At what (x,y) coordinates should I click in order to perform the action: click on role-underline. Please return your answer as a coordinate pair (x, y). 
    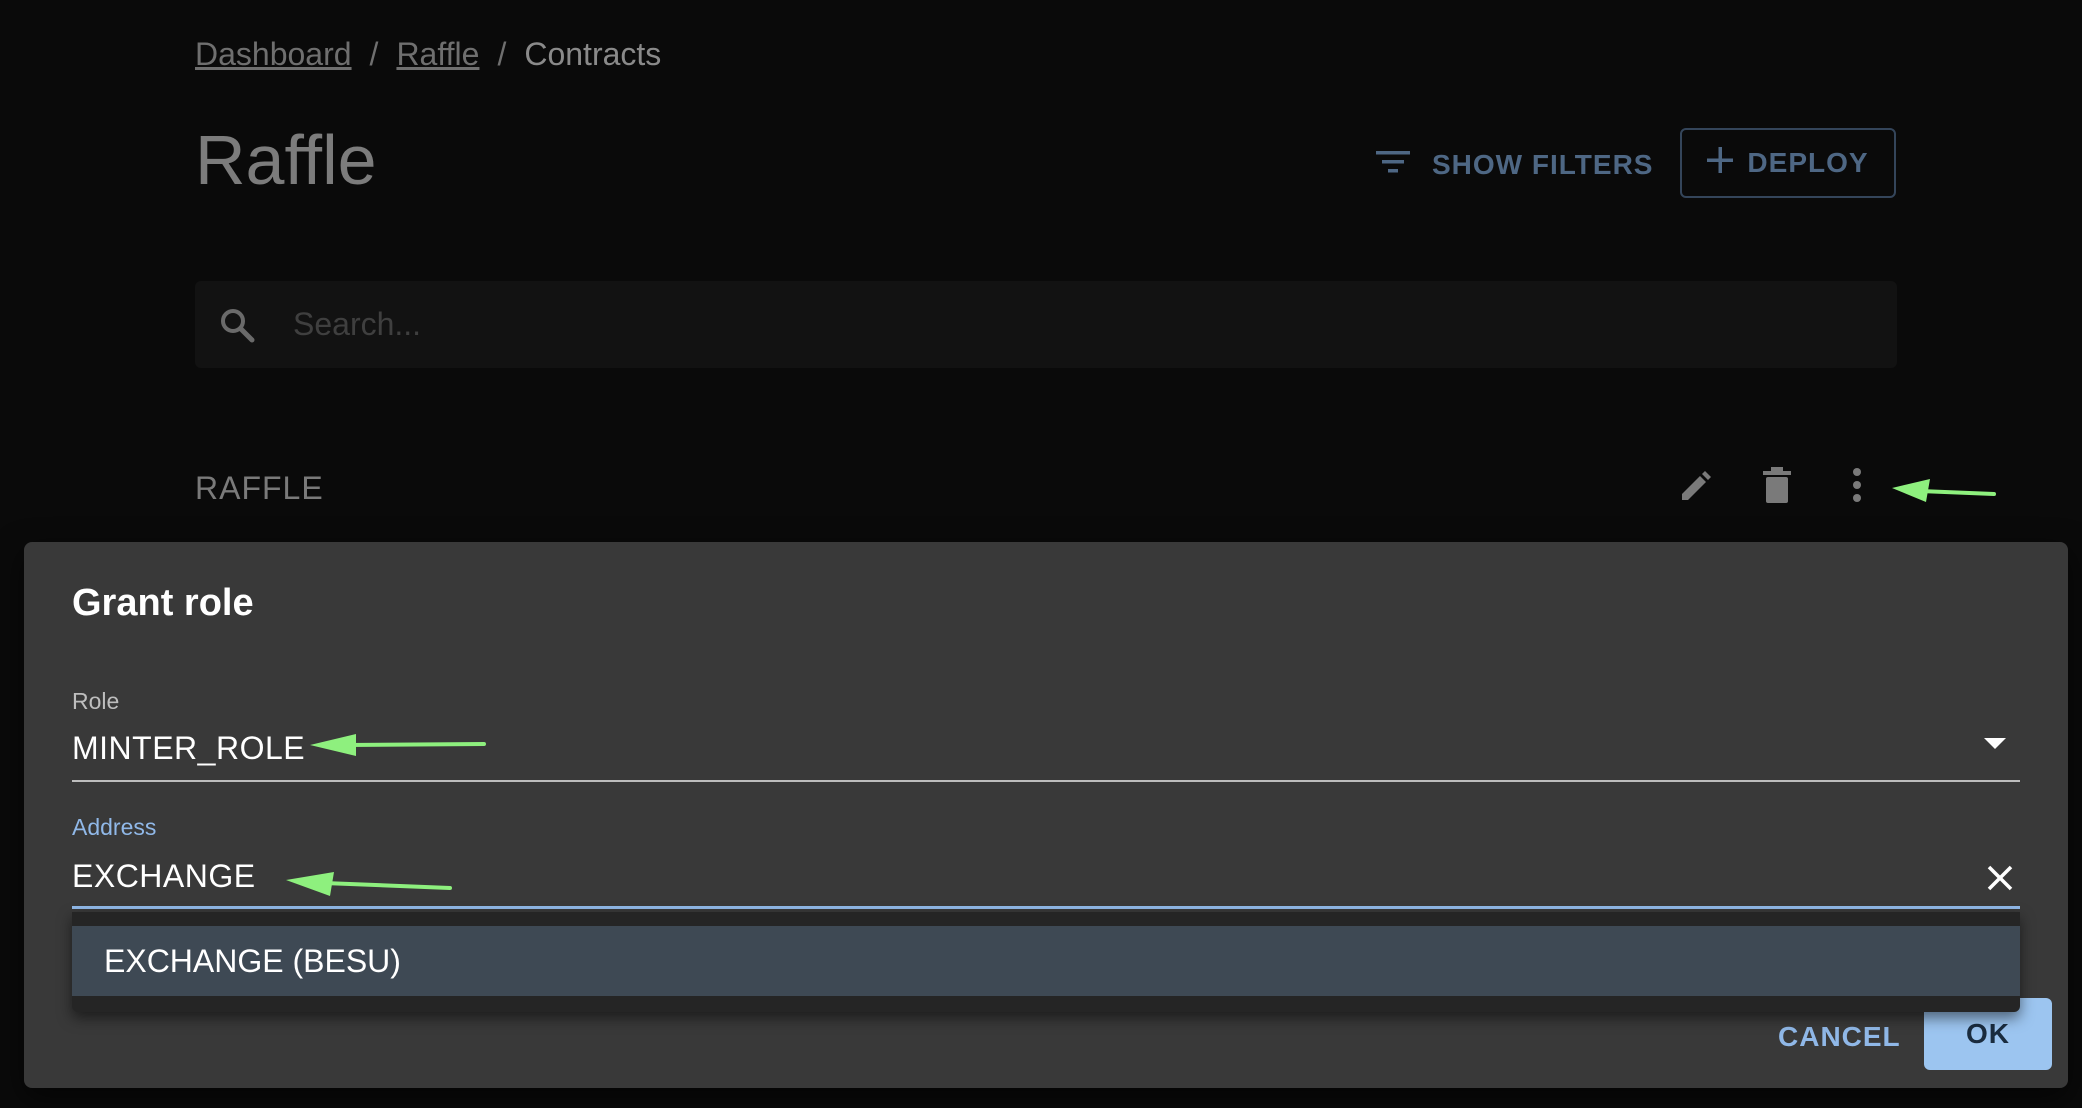
    Looking at the image, I should click on (1046, 781).